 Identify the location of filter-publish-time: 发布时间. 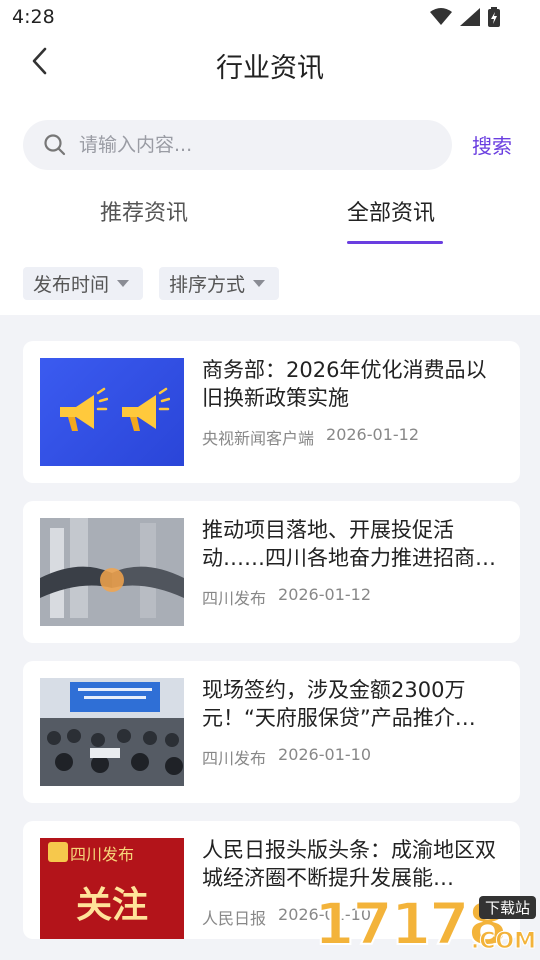
(83, 283).